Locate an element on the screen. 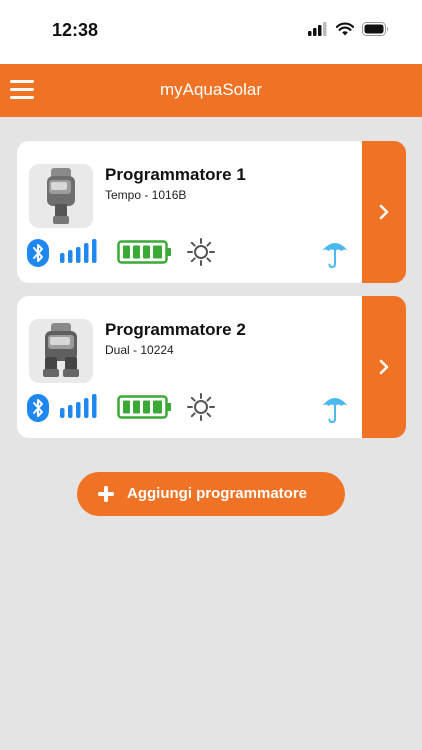  add-programmer-button: Aggiungi programmatore is located at coordinates (211, 494).